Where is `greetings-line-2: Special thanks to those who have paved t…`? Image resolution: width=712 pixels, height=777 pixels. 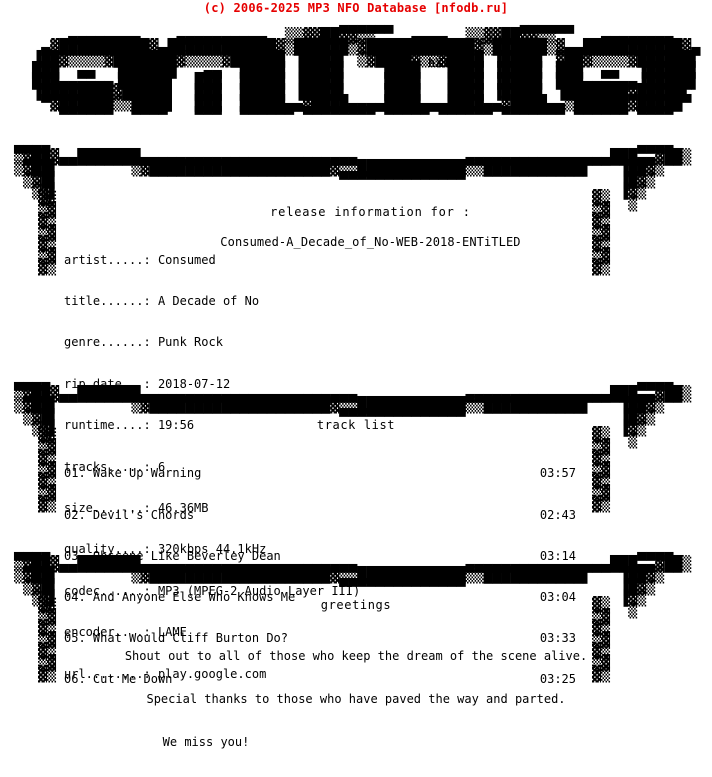 greetings-line-2: Special thanks to those who have paved t… is located at coordinates (356, 699).